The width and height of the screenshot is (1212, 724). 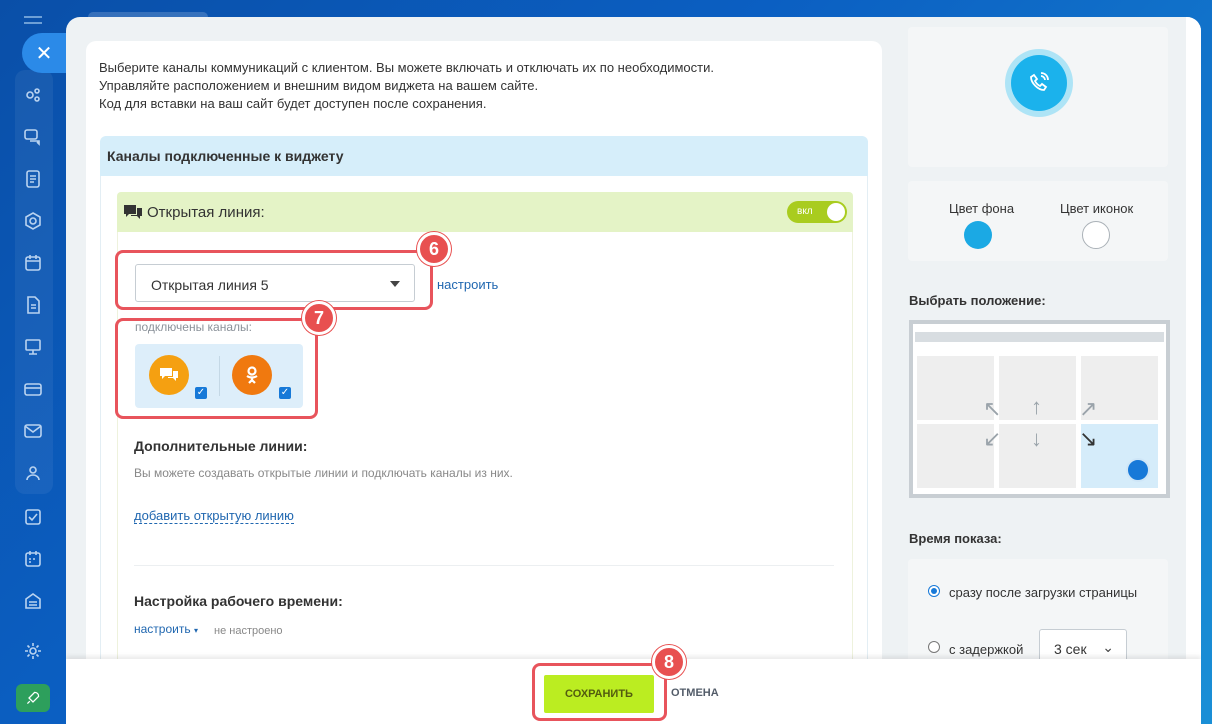 I want to click on sidebar-item-shop, so click(x=33, y=389).